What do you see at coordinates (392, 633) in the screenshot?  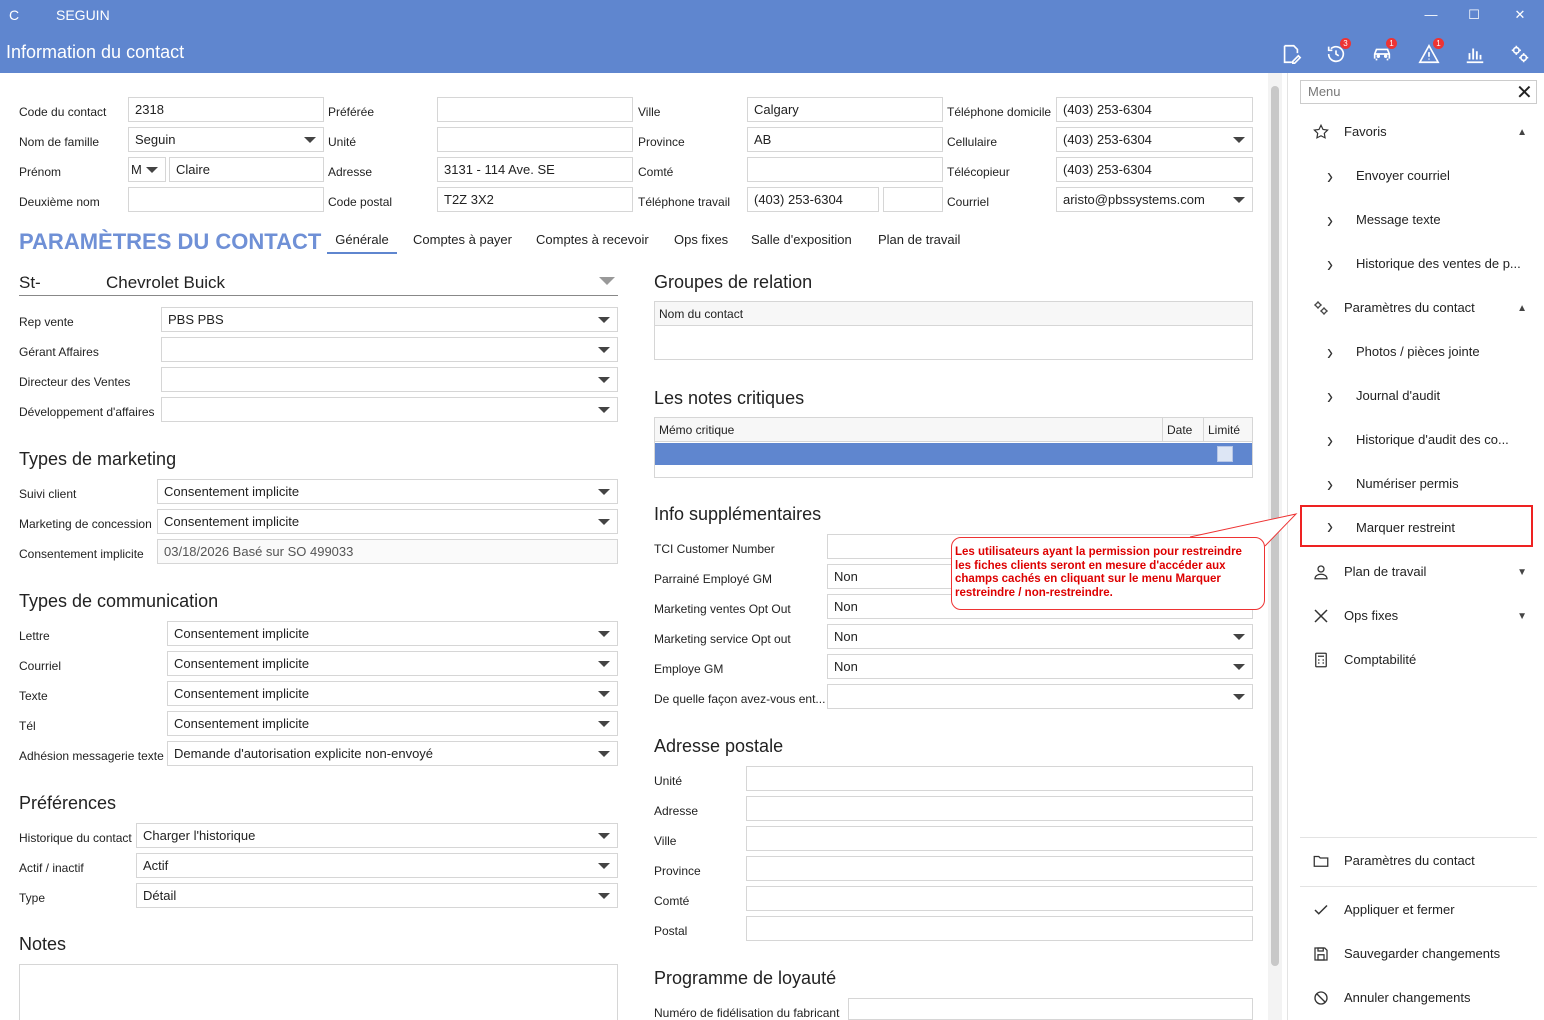 I see `lettre-select: Consentement implicite` at bounding box center [392, 633].